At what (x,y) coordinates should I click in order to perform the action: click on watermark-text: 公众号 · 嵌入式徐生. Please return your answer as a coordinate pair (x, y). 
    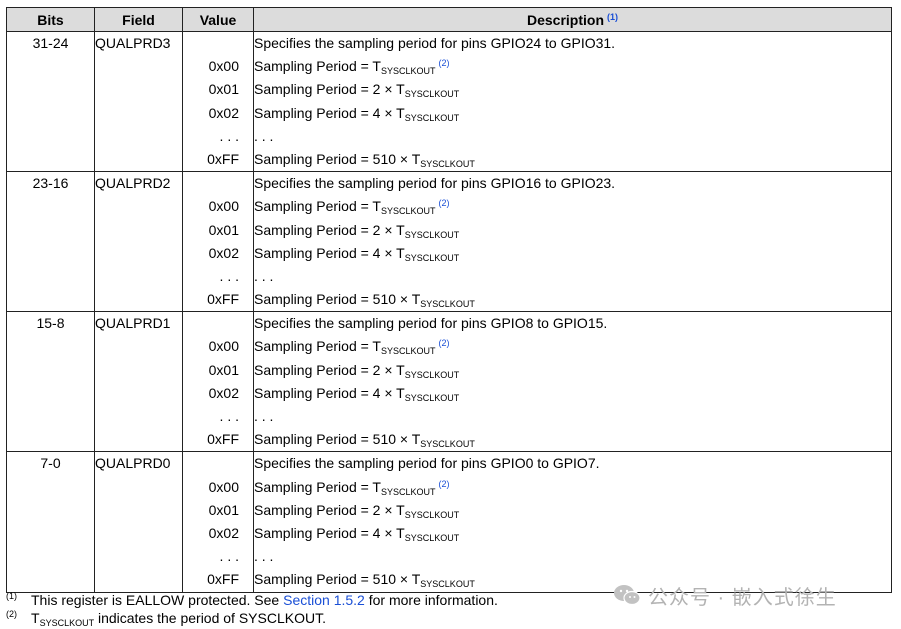
    Looking at the image, I should click on (742, 597).